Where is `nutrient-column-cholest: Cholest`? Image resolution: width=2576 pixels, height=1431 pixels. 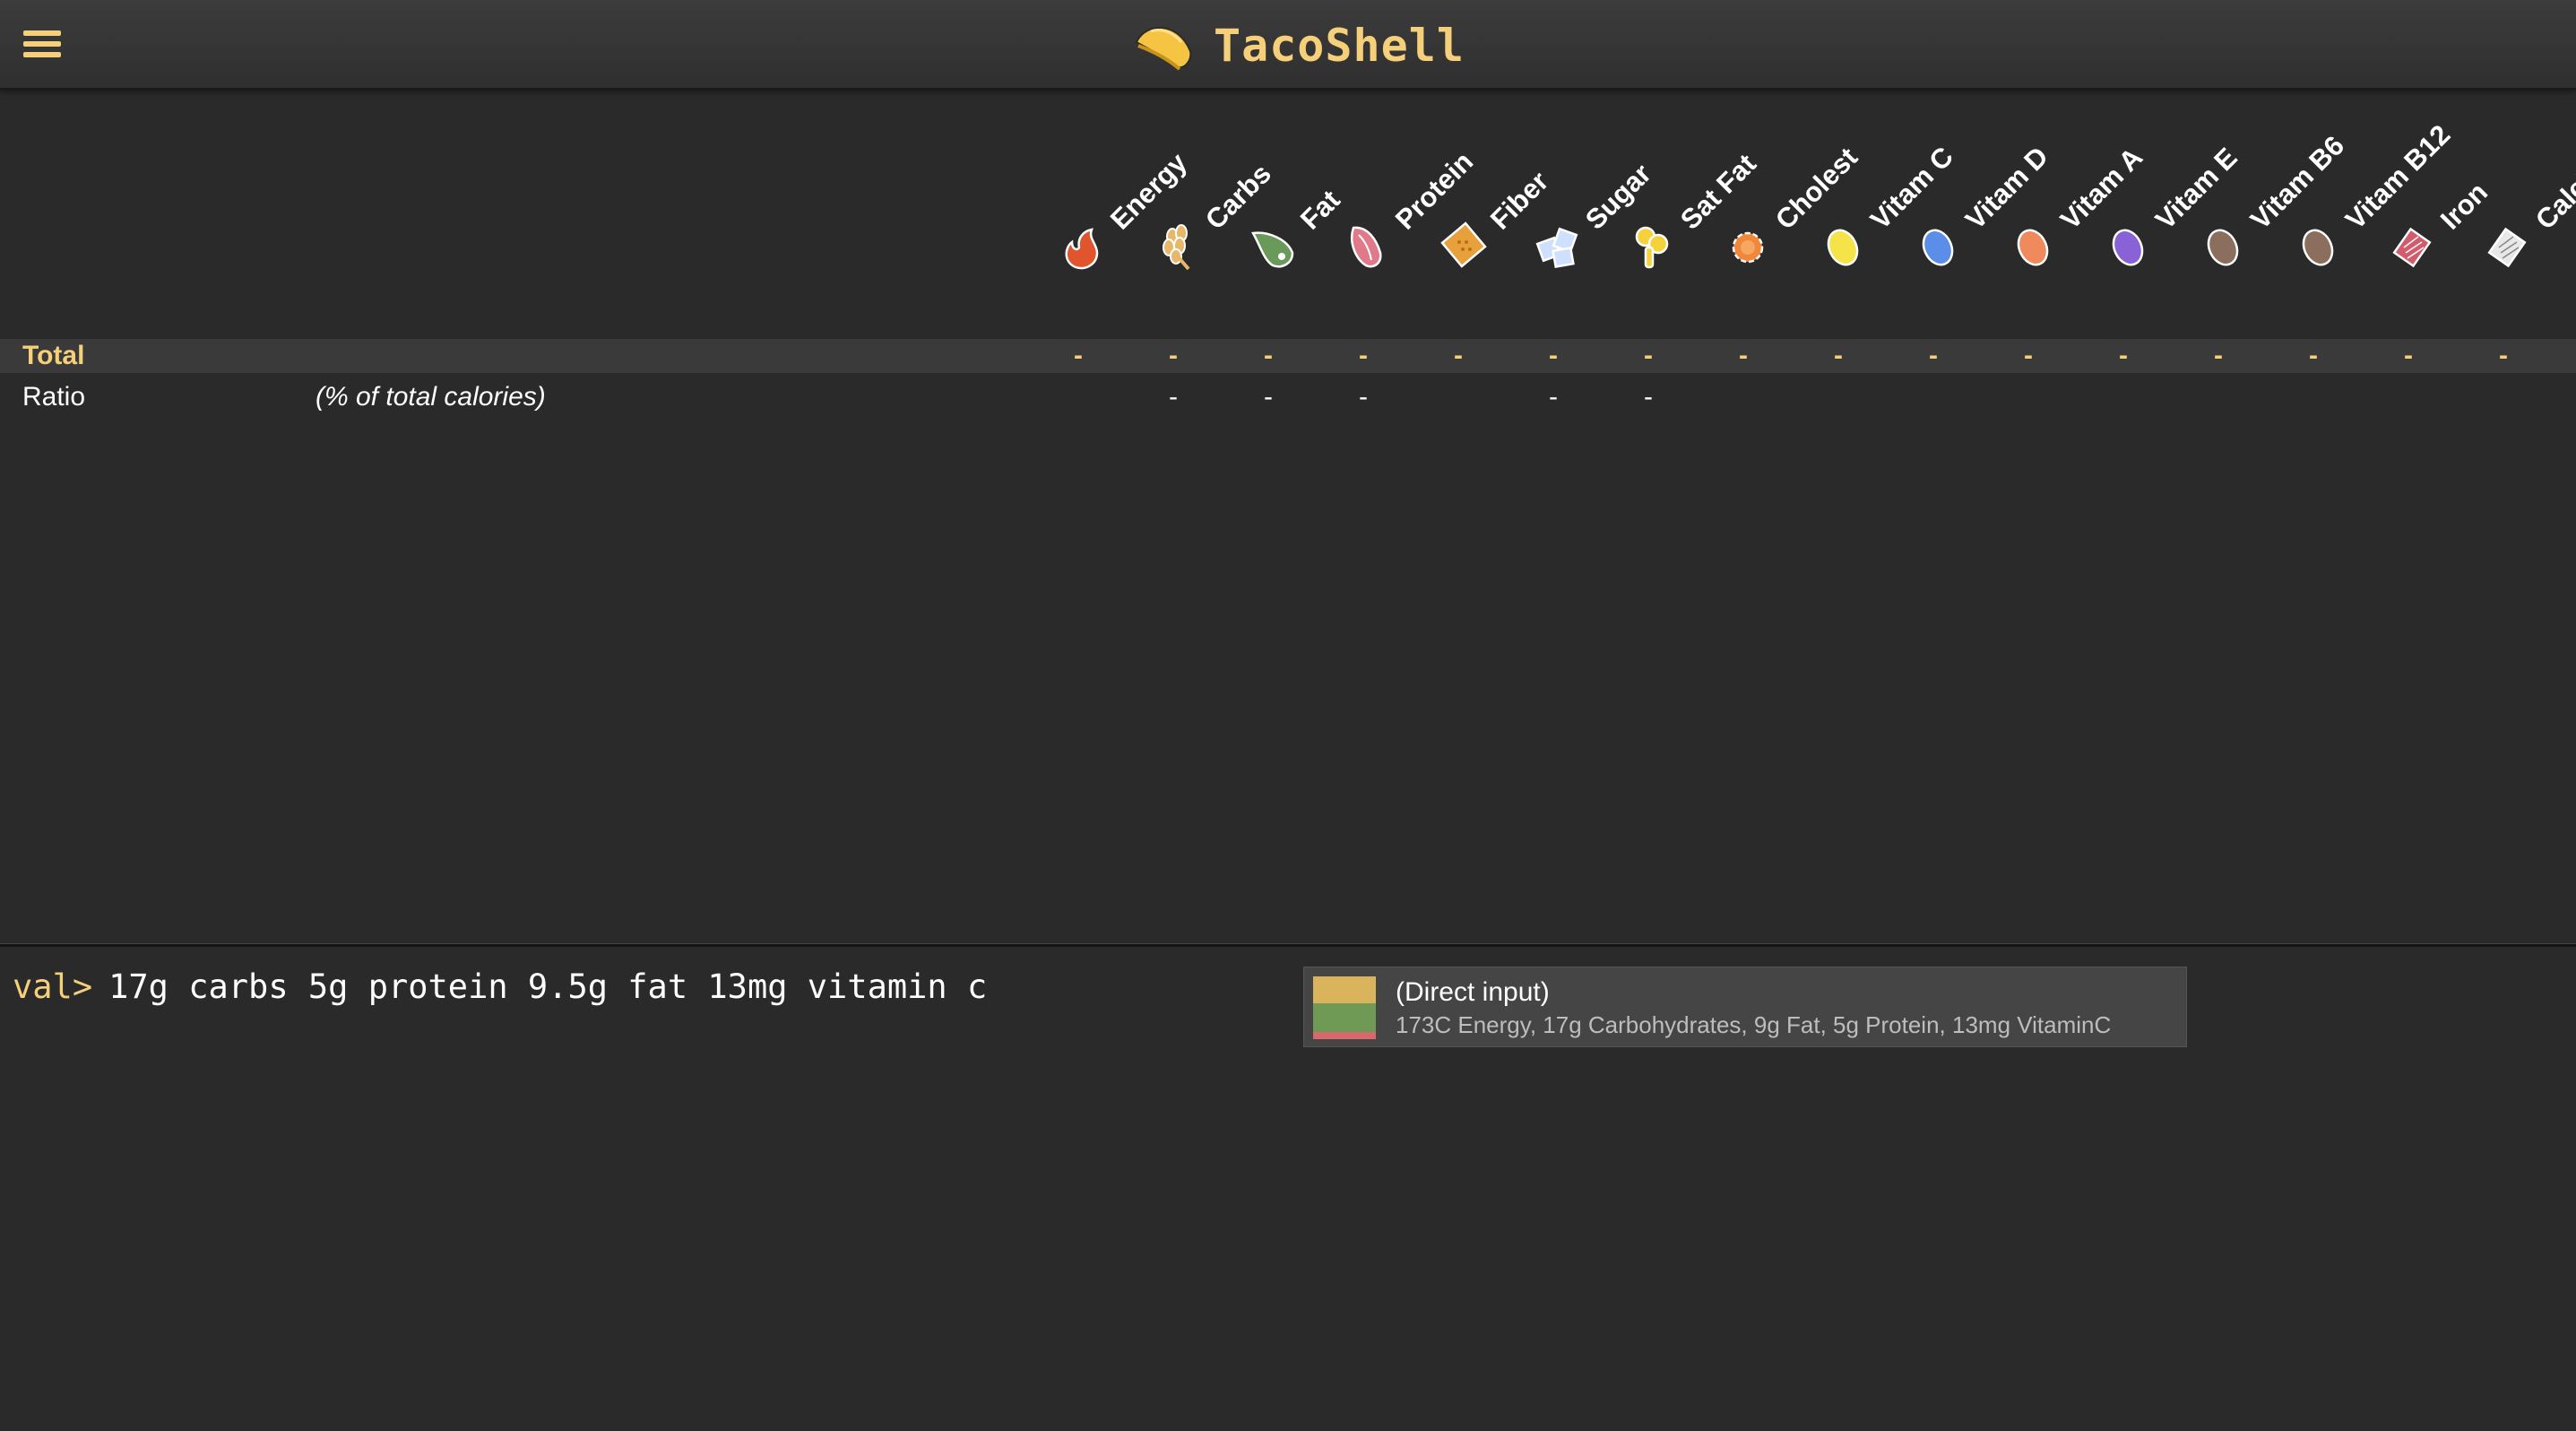 nutrient-column-cholest: Cholest is located at coordinates (1792, 188).